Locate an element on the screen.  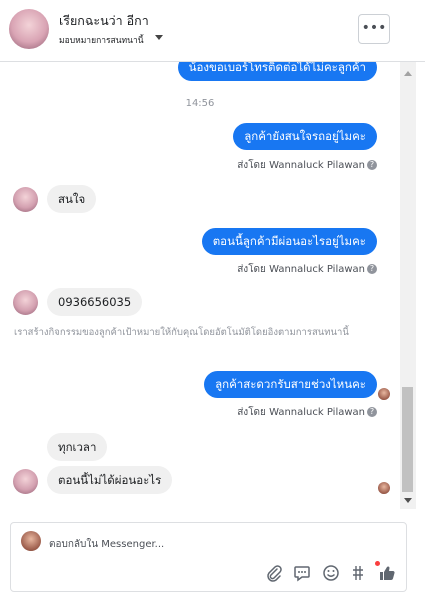
conversation-header: เรียกฉะนว่า อีกา มอบหมายการสนทนานี้ ••• is located at coordinates (212, 31).